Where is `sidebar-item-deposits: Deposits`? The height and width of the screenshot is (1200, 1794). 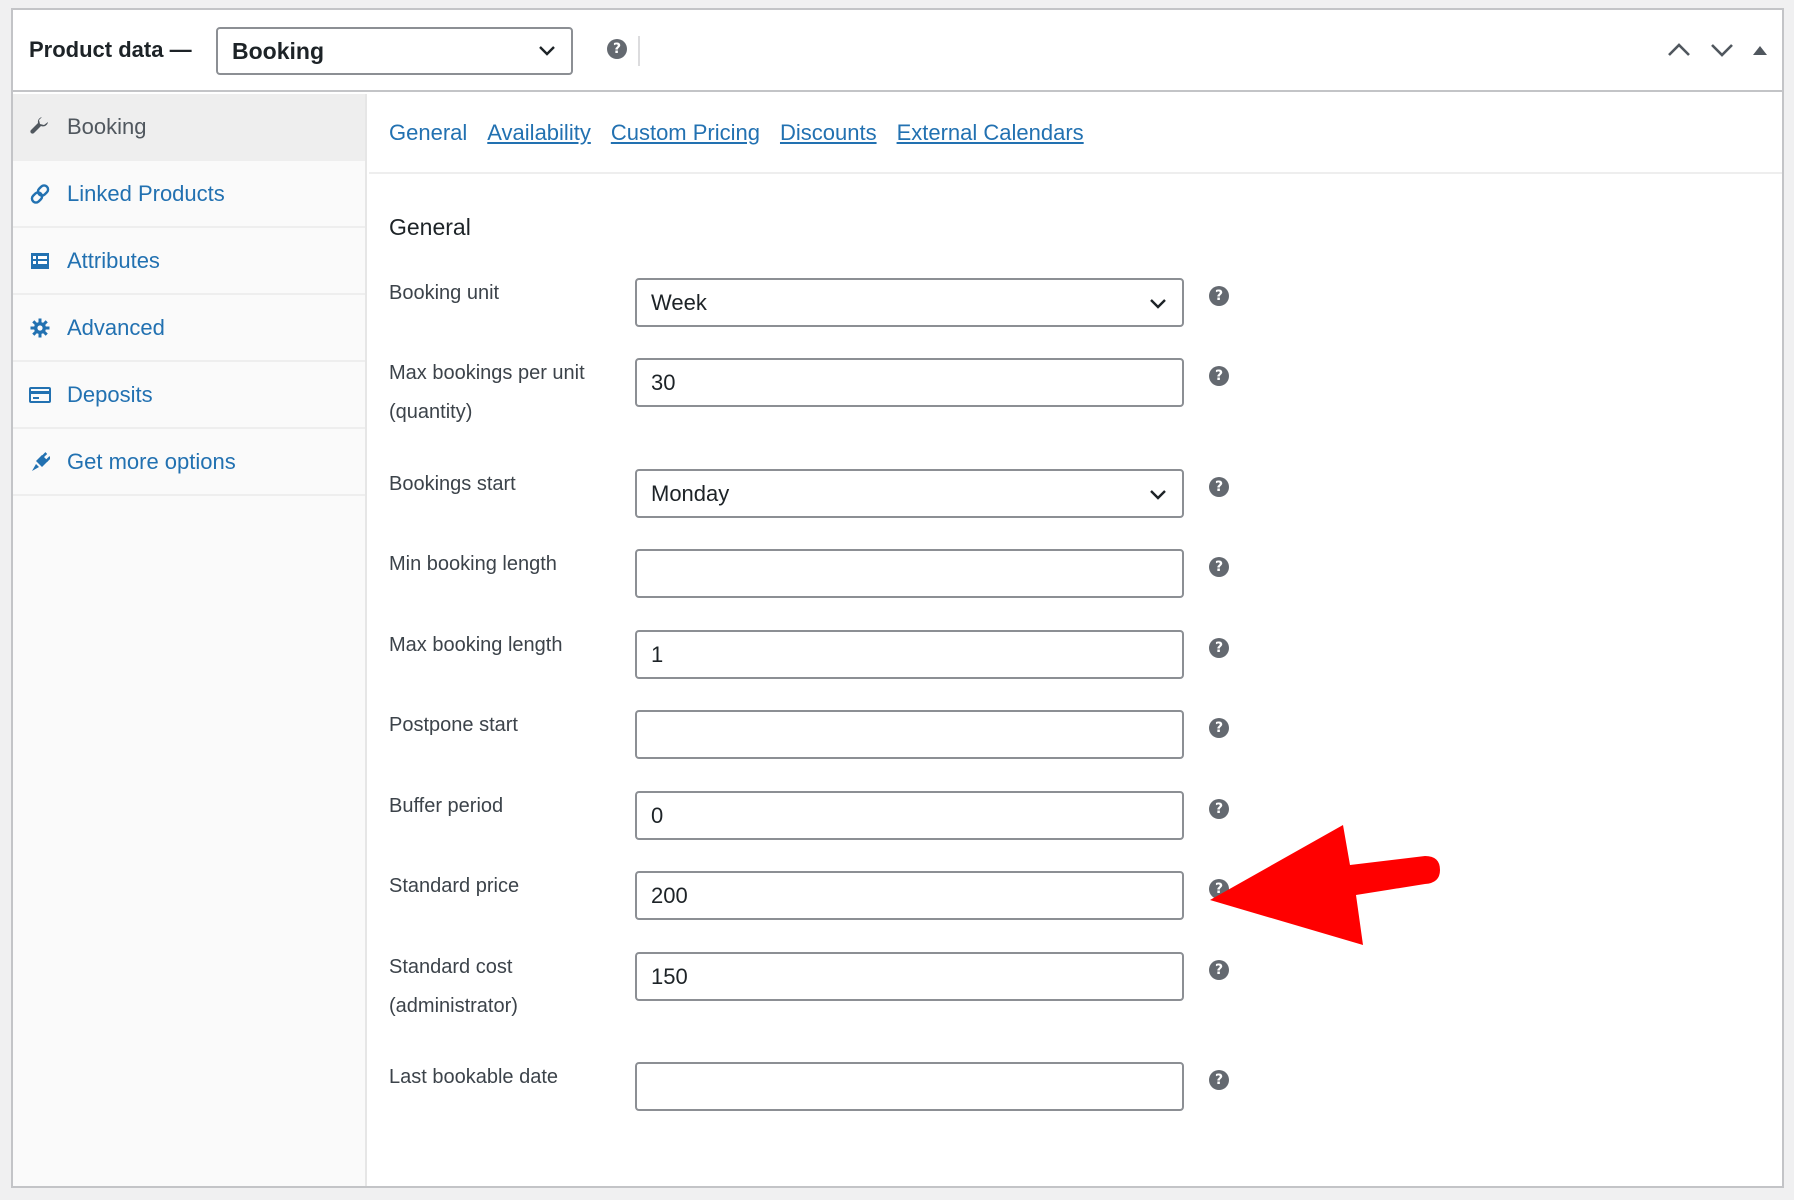 sidebar-item-deposits: Deposits is located at coordinates (189, 395).